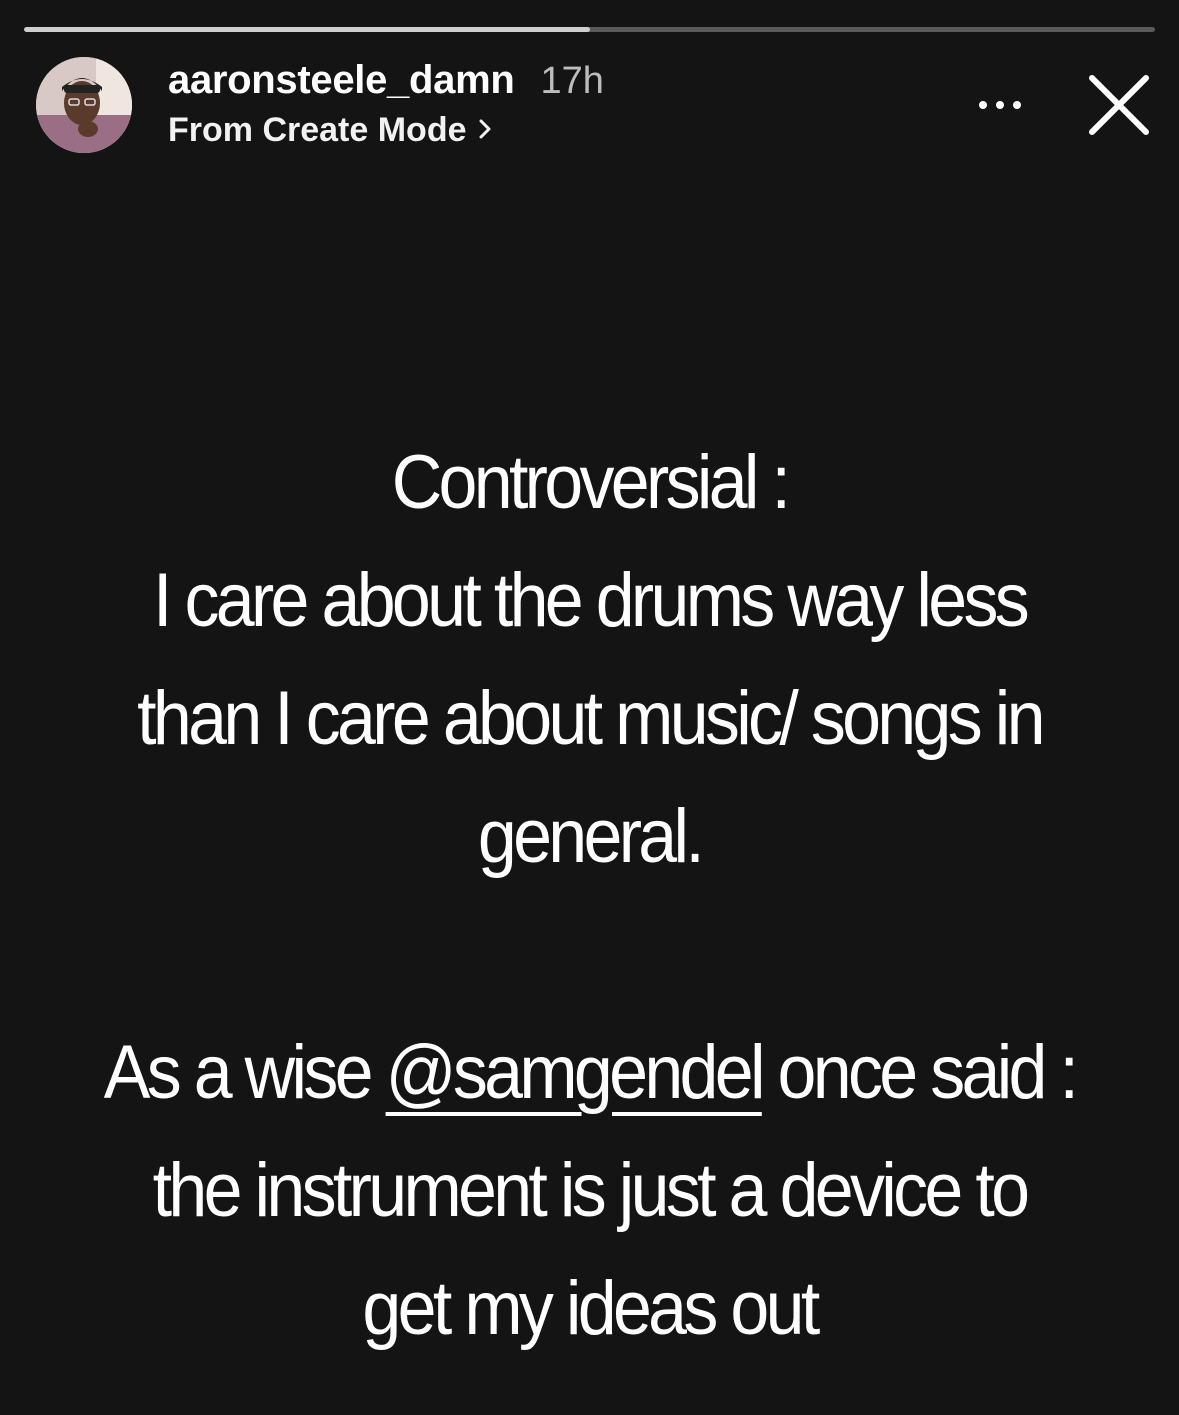 This screenshot has height=1415, width=1179. What do you see at coordinates (591, 600) in the screenshot?
I see `story-line: I care about the drums way less` at bounding box center [591, 600].